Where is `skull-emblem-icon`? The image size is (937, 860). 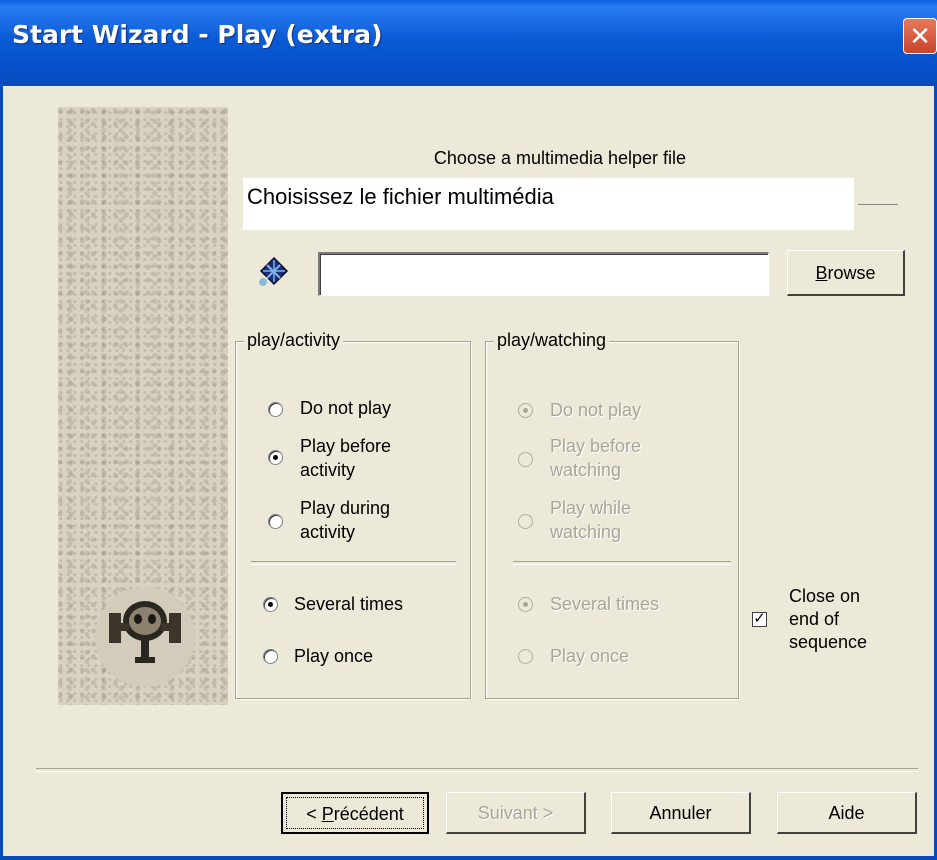
skull-emblem-icon is located at coordinates (145, 637).